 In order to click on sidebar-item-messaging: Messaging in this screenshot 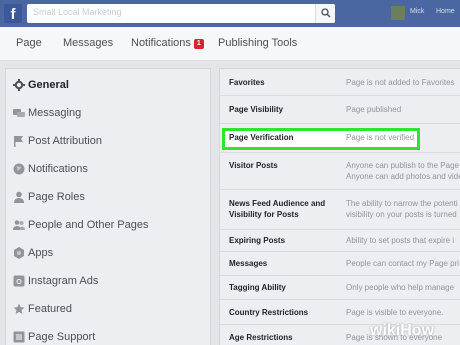, I will do `click(109, 114)`.